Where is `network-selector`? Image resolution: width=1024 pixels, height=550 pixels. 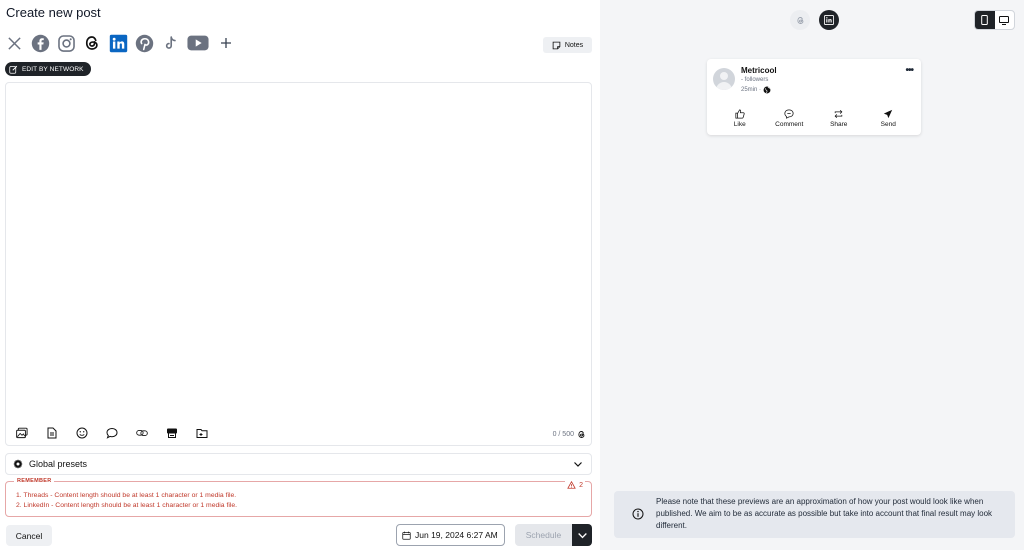
network-selector is located at coordinates (120, 43).